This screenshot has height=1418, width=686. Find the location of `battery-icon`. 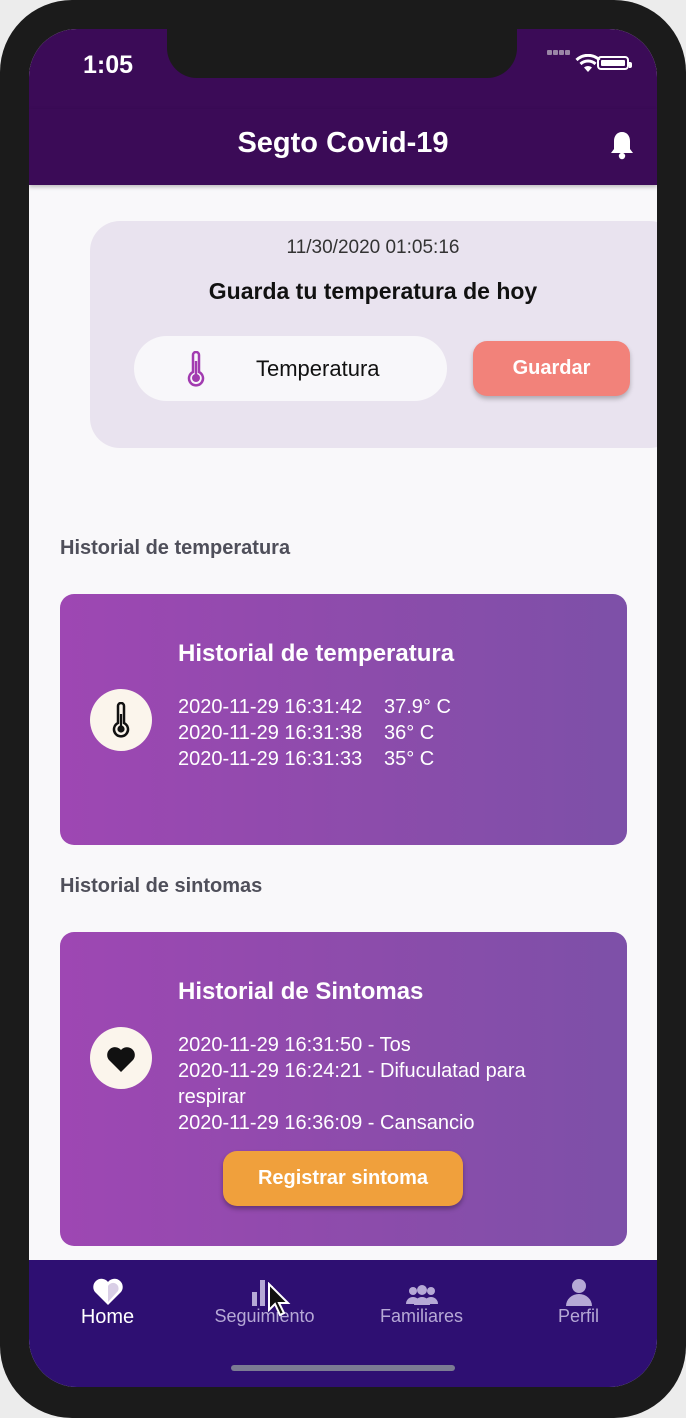

battery-icon is located at coordinates (614, 63).